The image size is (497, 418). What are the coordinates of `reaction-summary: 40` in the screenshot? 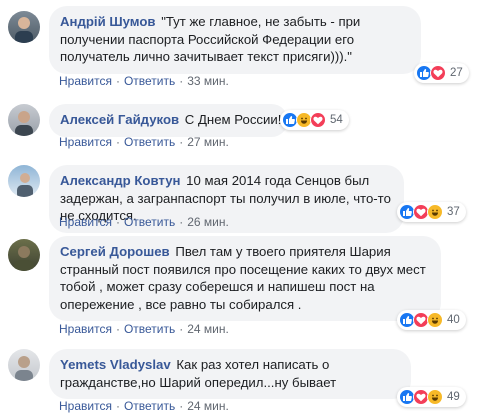 It's located at (431, 320).